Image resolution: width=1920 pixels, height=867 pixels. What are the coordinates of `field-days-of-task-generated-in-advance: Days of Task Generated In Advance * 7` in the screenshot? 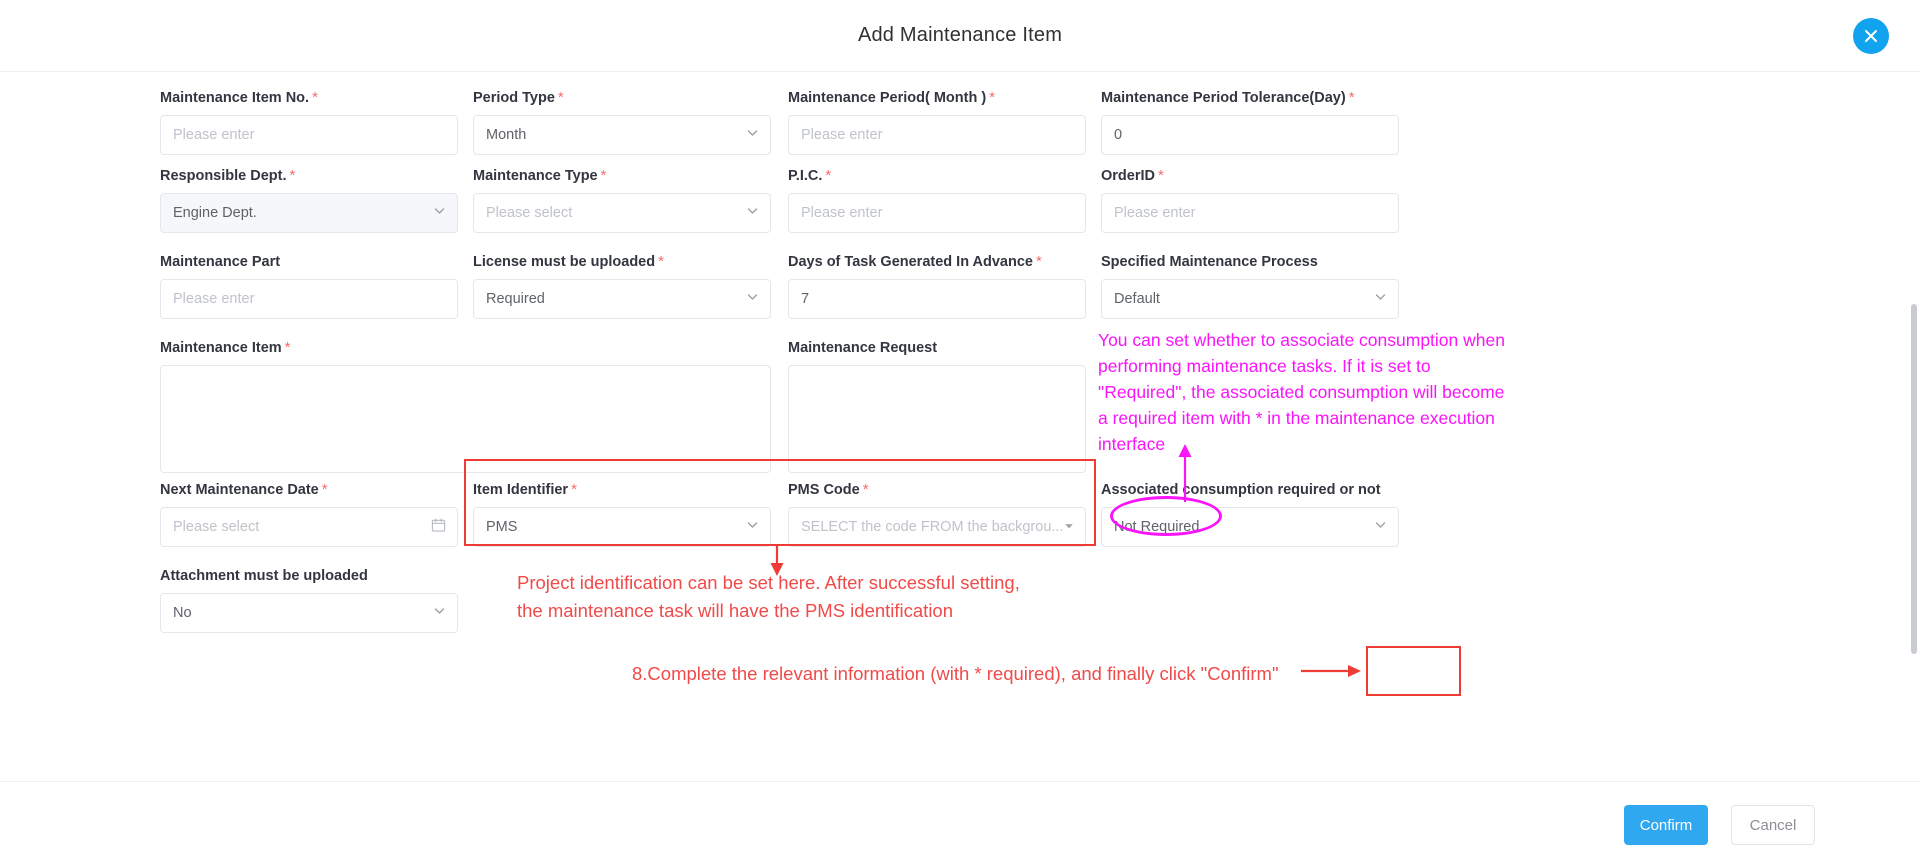 It's located at (937, 286).